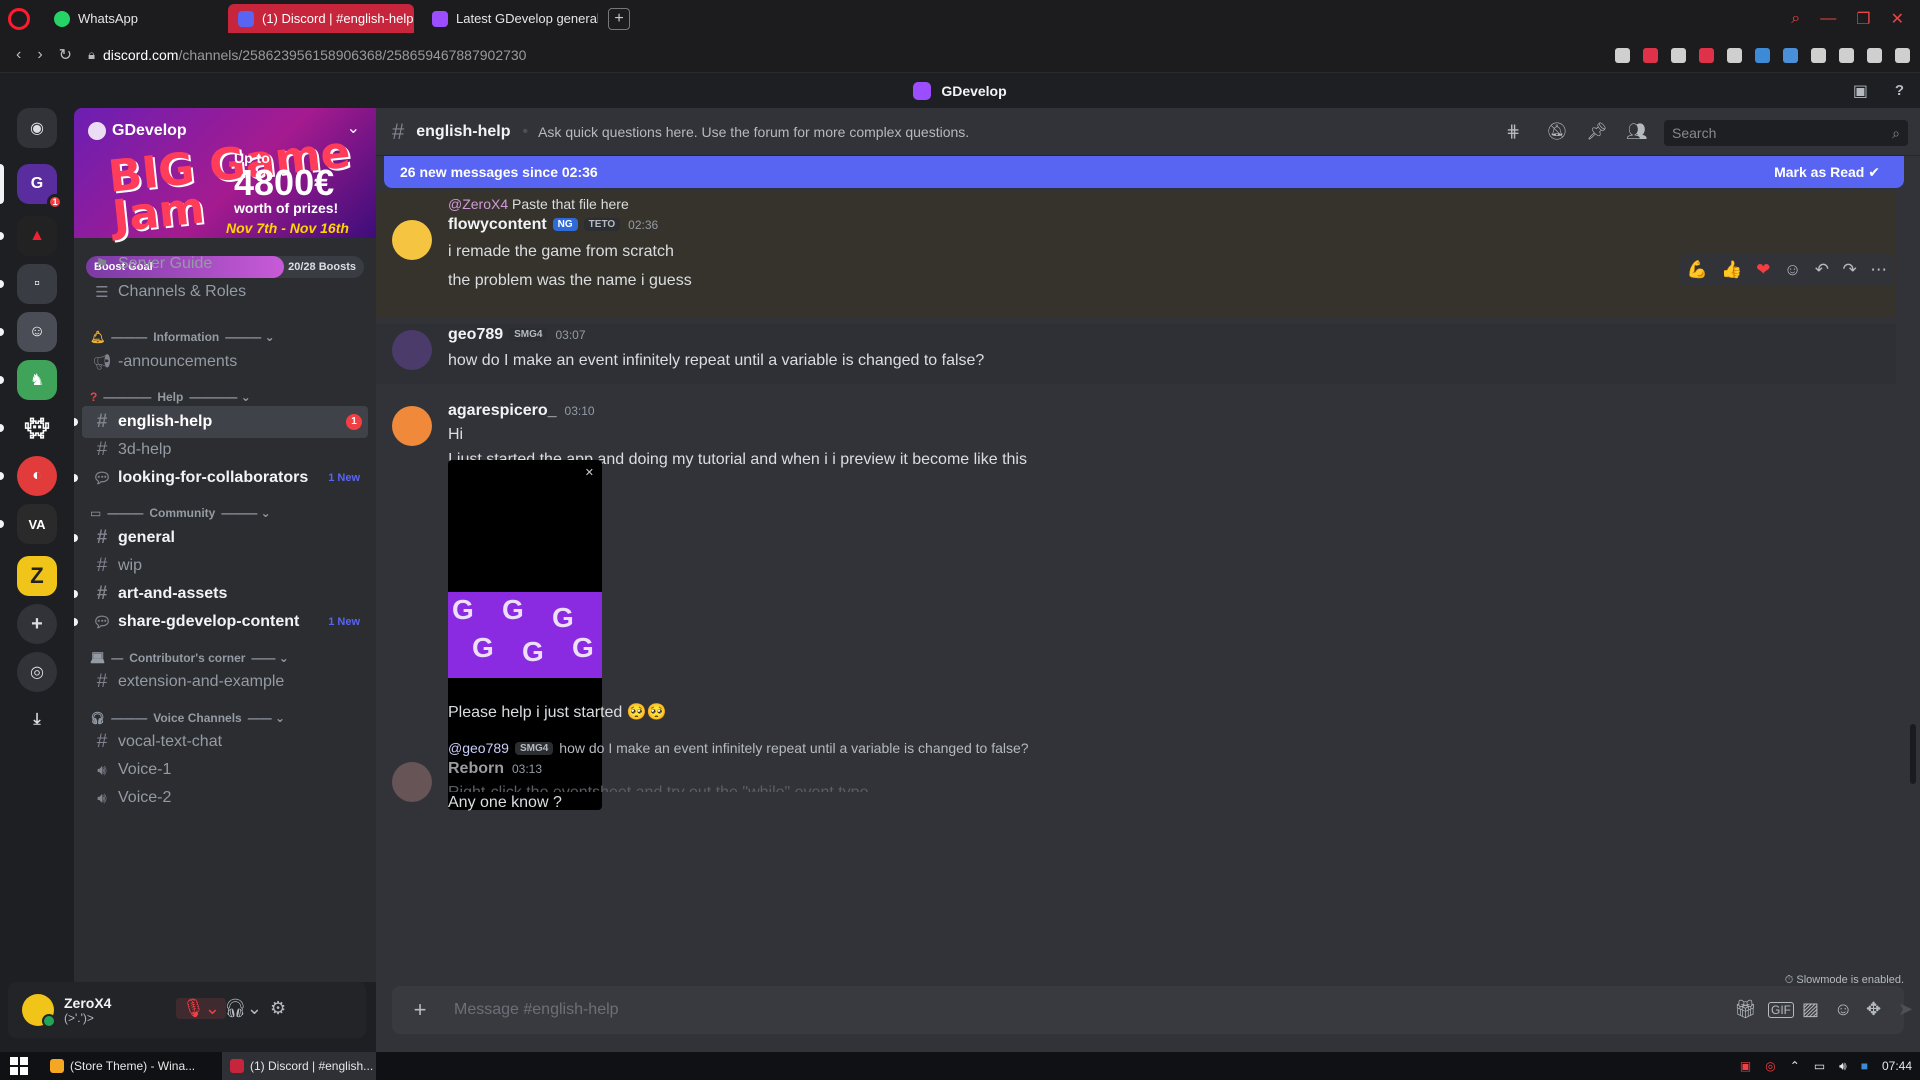 The width and height of the screenshot is (1920, 1080). Describe the element at coordinates (1843, 1066) in the screenshot. I see `volume-icon: 🔊︎` at that location.